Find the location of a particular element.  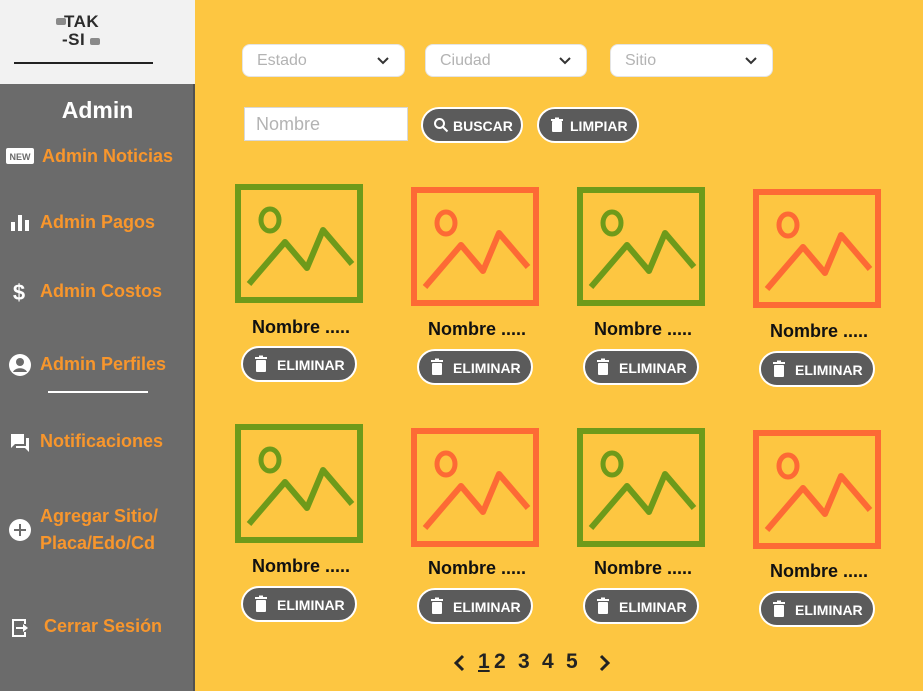

sidebar-item-notificaciones: Notificaciones is located at coordinates (97, 442).